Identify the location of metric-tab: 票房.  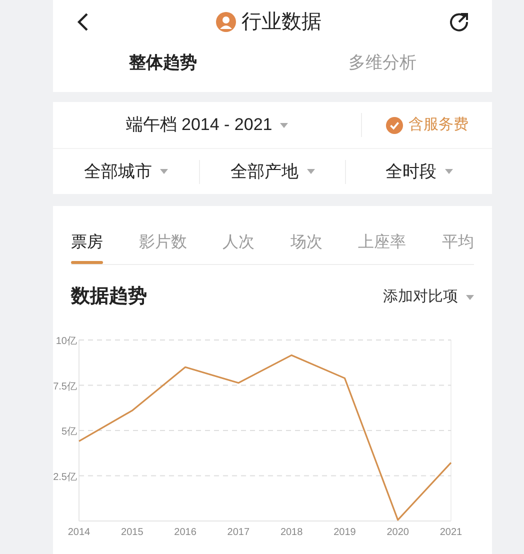
(87, 235).